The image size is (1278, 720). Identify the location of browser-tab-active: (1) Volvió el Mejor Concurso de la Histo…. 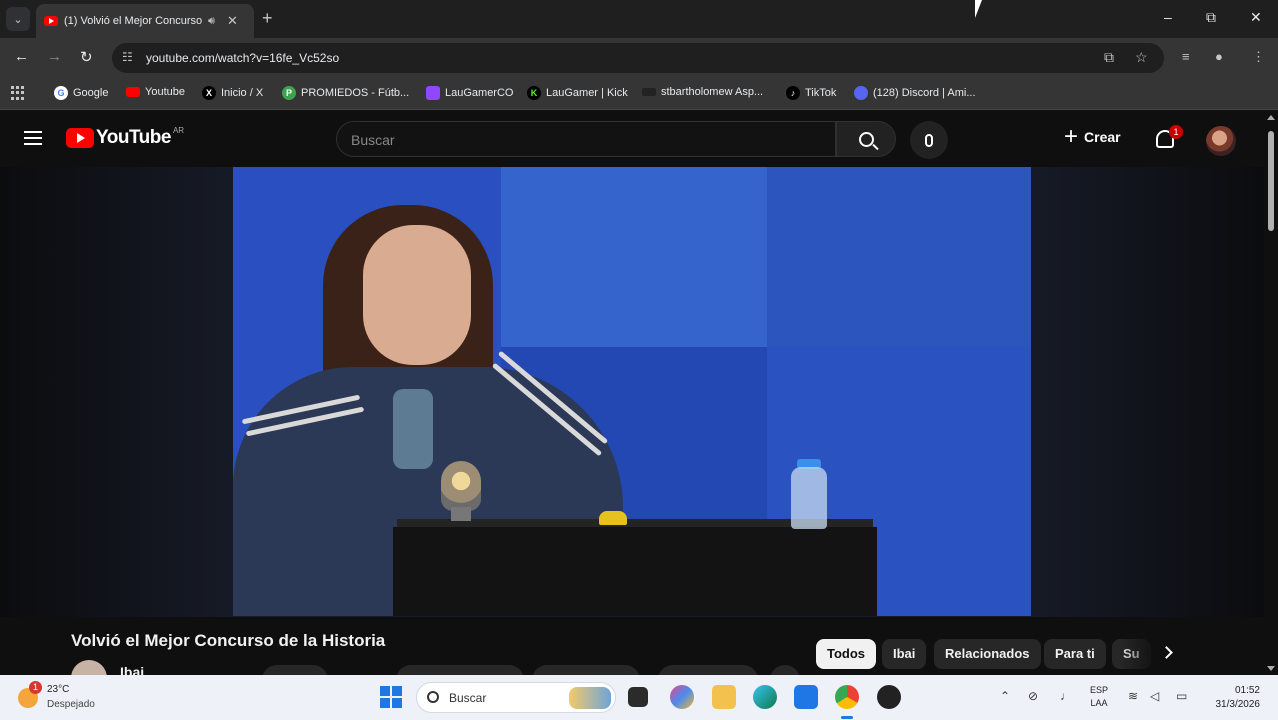
(145, 21).